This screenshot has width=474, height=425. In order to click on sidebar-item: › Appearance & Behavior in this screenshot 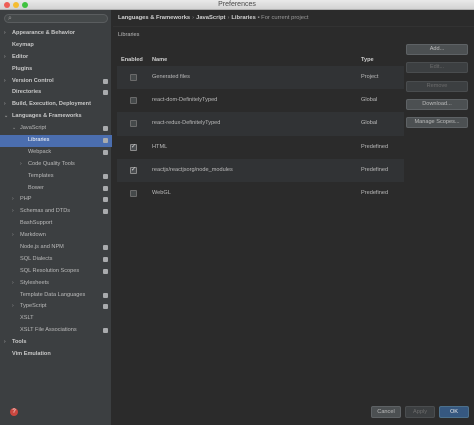, I will do `click(56, 34)`.